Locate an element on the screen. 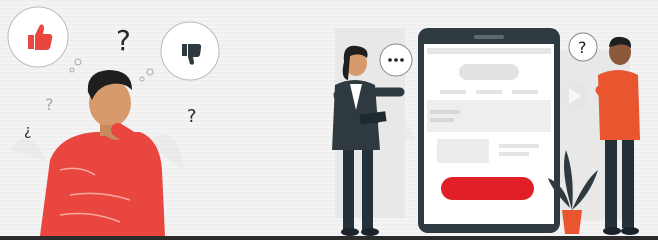 The height and width of the screenshot is (240, 658). mockup-content-block is located at coordinates (489, 116).